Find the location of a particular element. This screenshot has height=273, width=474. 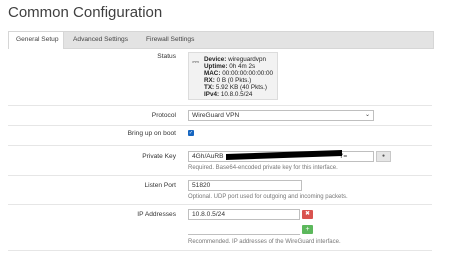

tx-key: TX: is located at coordinates (209, 87).